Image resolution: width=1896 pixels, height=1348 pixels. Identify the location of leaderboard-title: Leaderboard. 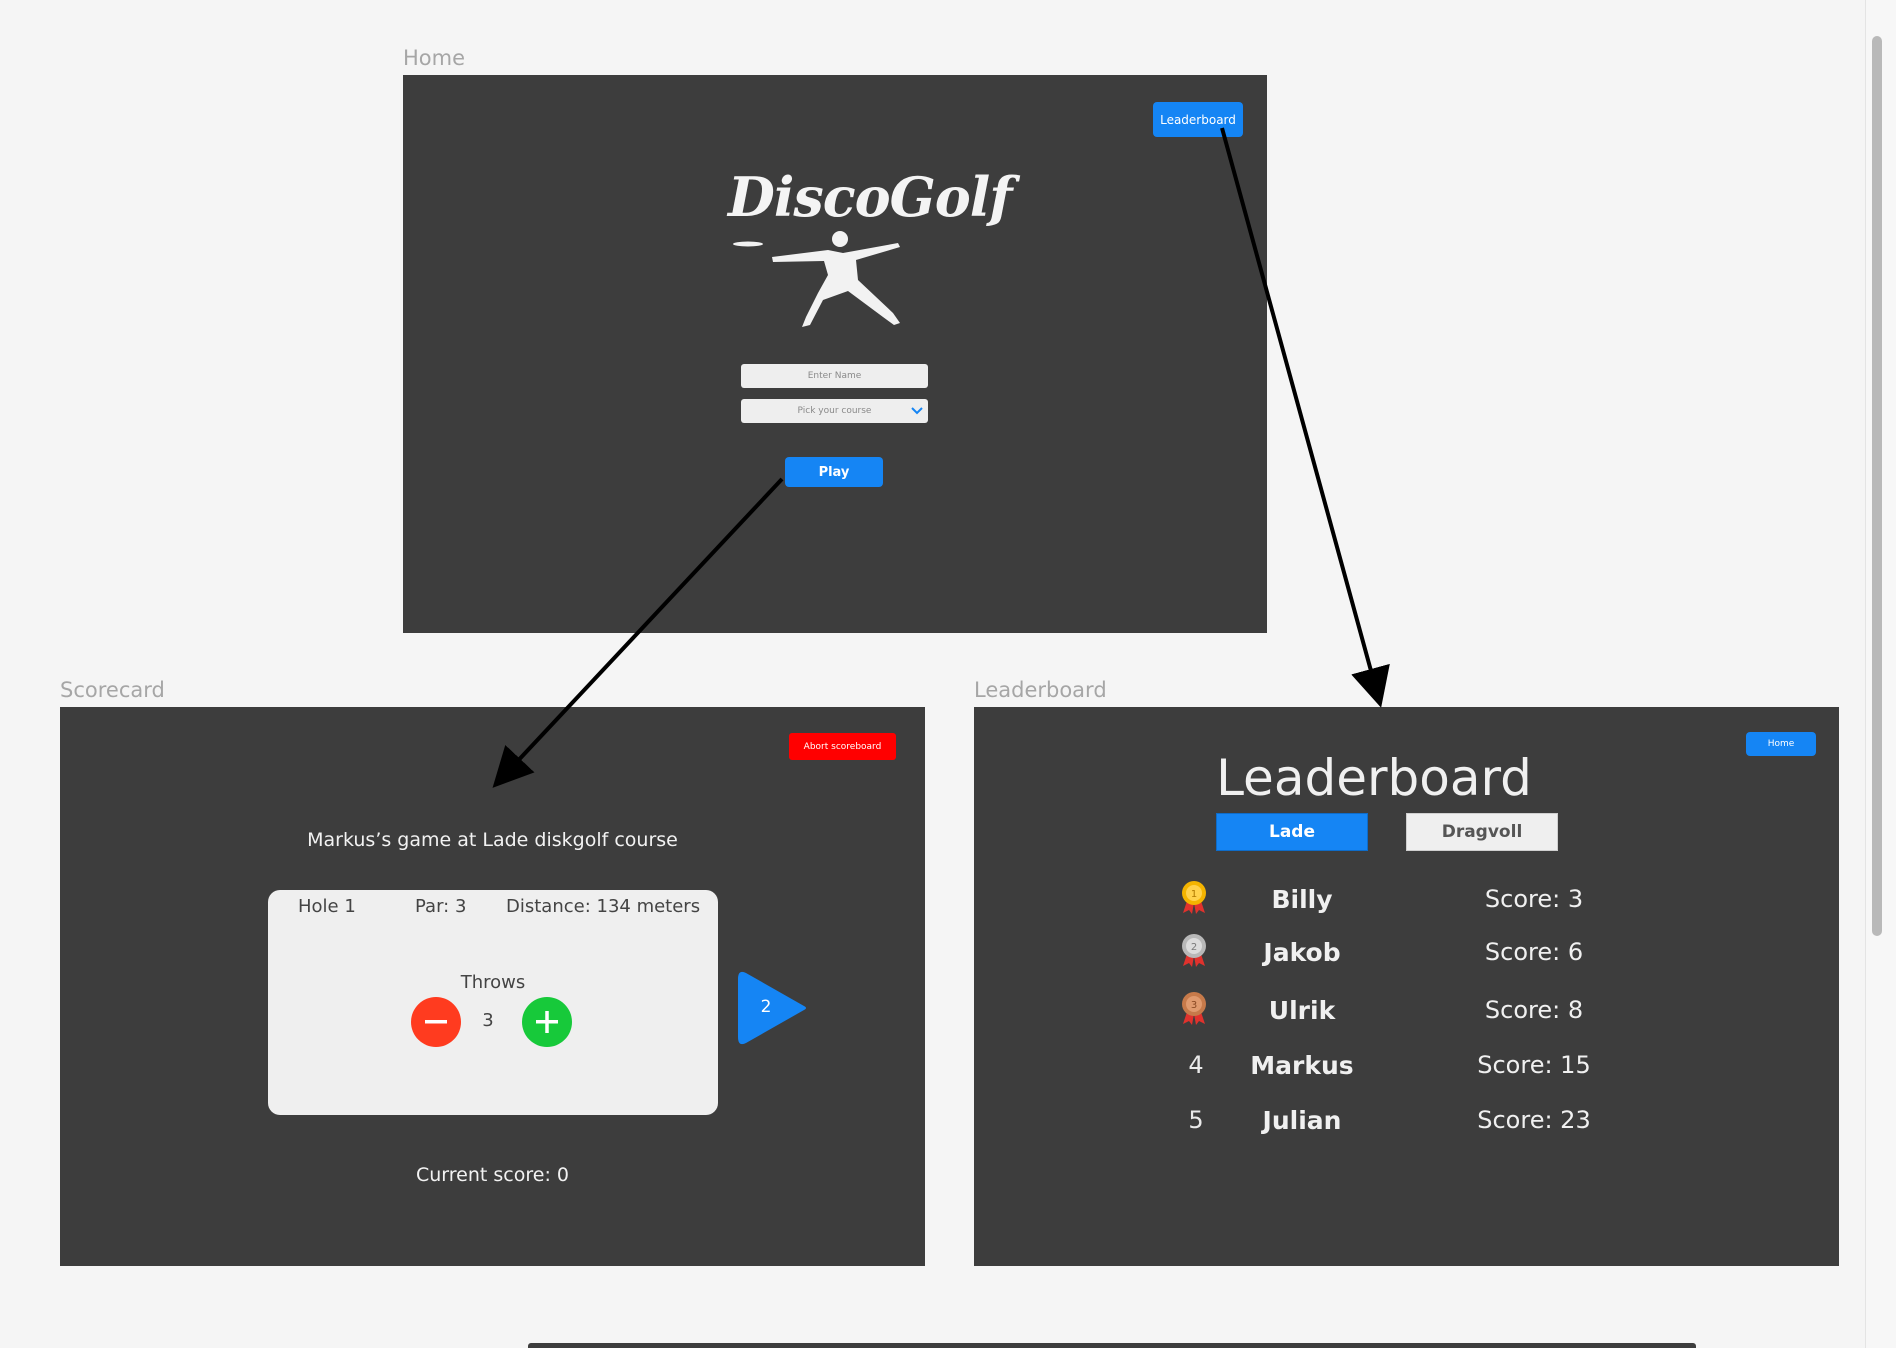
(1374, 778).